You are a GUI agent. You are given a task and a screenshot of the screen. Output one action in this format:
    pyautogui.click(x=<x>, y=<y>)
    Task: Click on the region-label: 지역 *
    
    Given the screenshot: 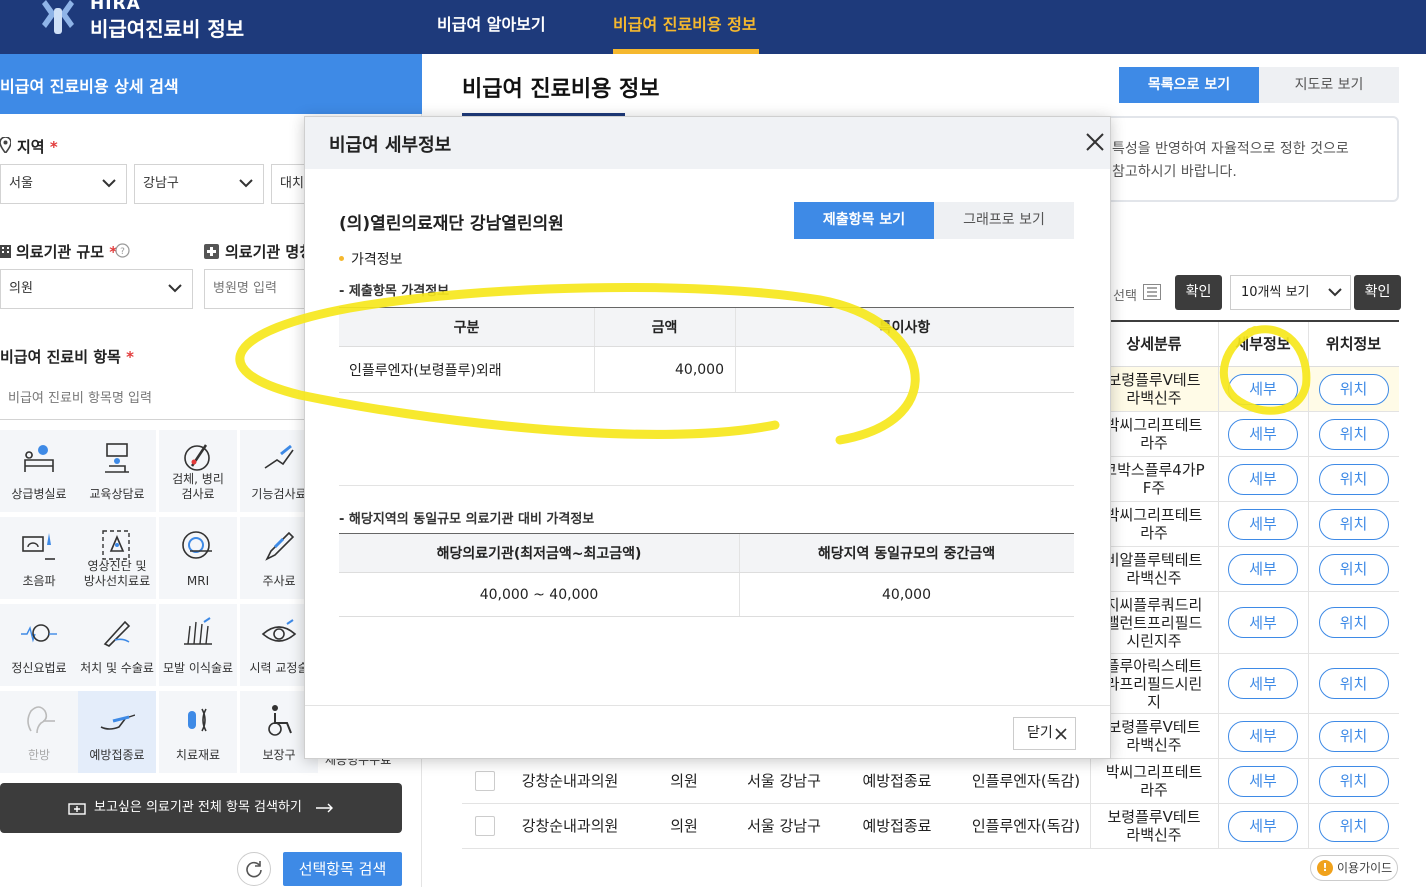 What is the action you would take?
    pyautogui.click(x=37, y=147)
    